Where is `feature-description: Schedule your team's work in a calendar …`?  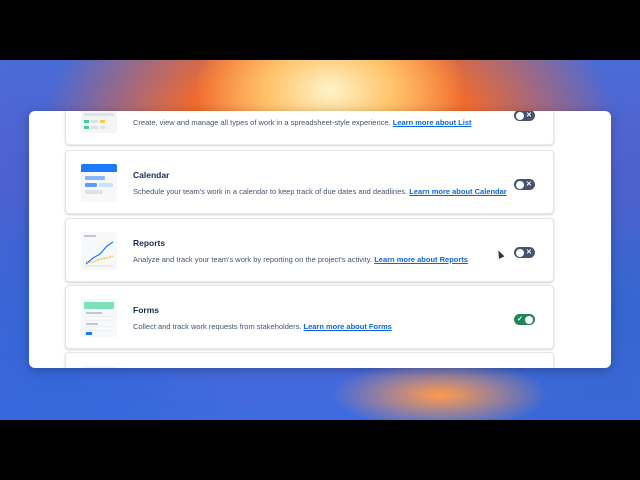
feature-description: Schedule your team's work in a calendar … is located at coordinates (320, 191).